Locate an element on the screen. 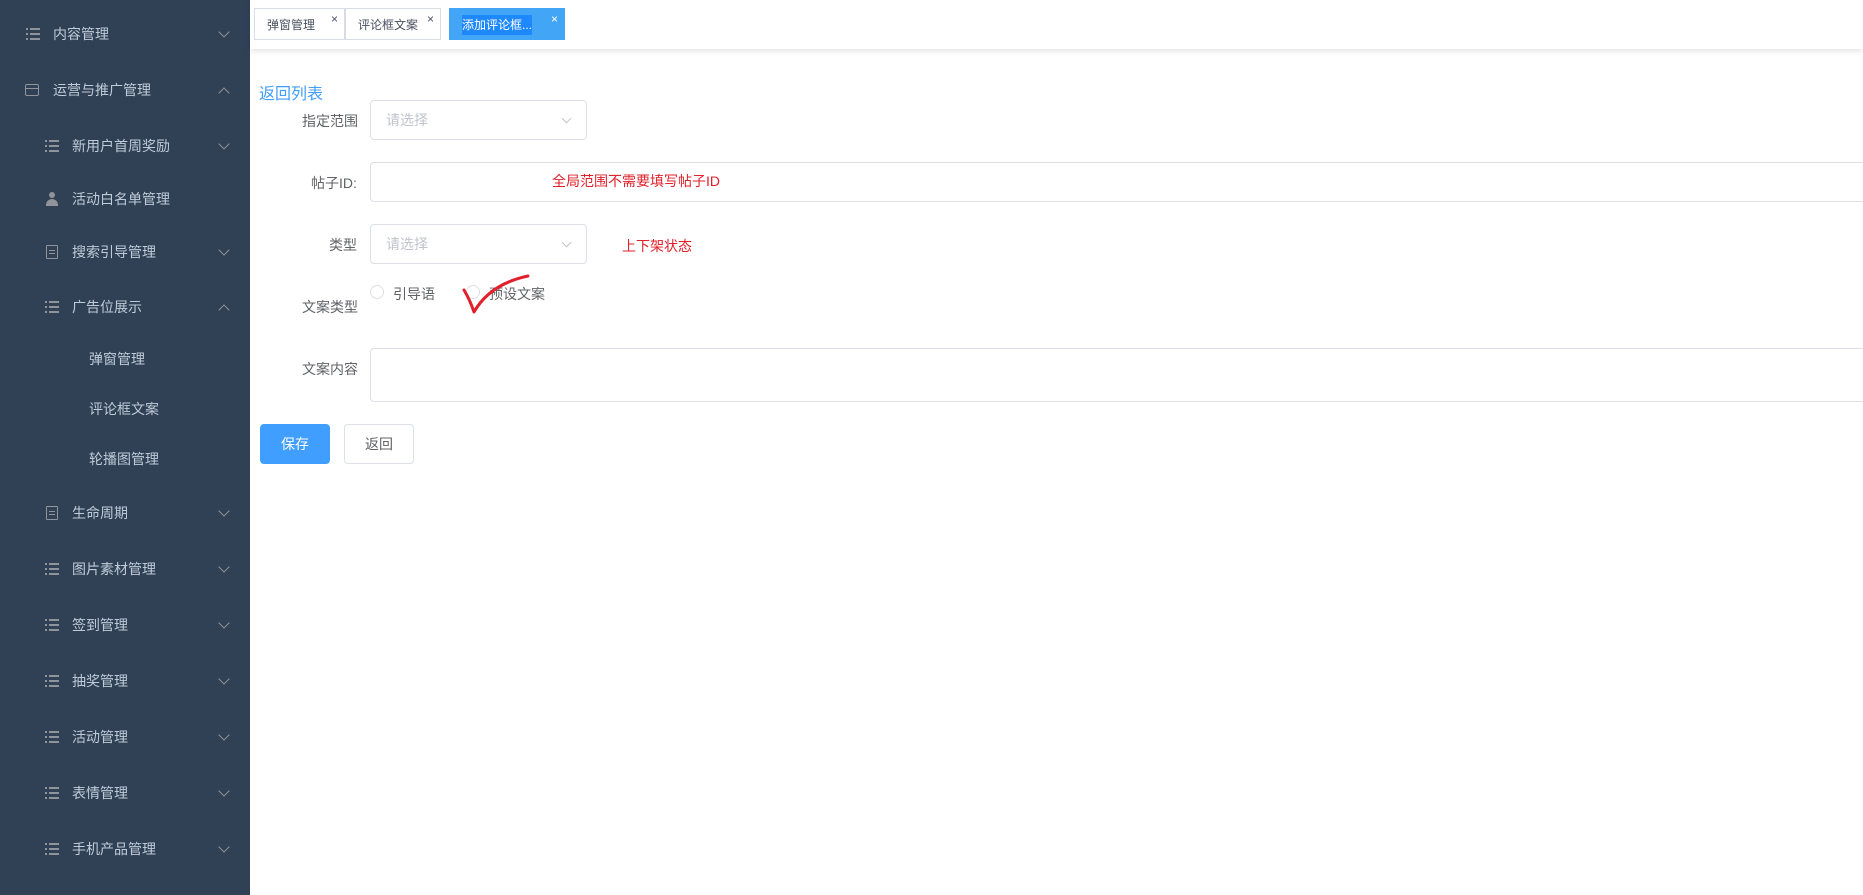 The image size is (1863, 895). sidebar-item-label: 图片素材管理 is located at coordinates (114, 569).